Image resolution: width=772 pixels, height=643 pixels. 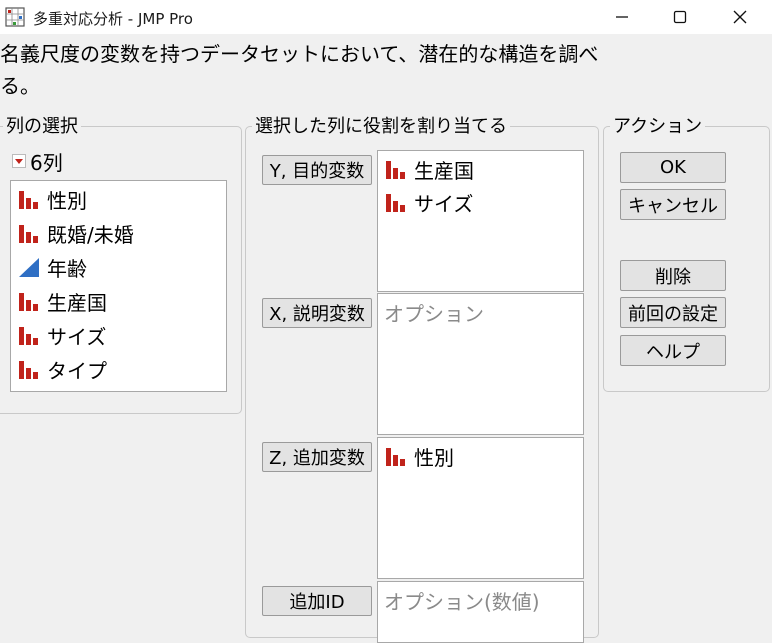 I want to click on description-line-1: 名義尺度の変数を持つデータセットにおいて、潜在的な構造を調べ, so click(x=299, y=54).